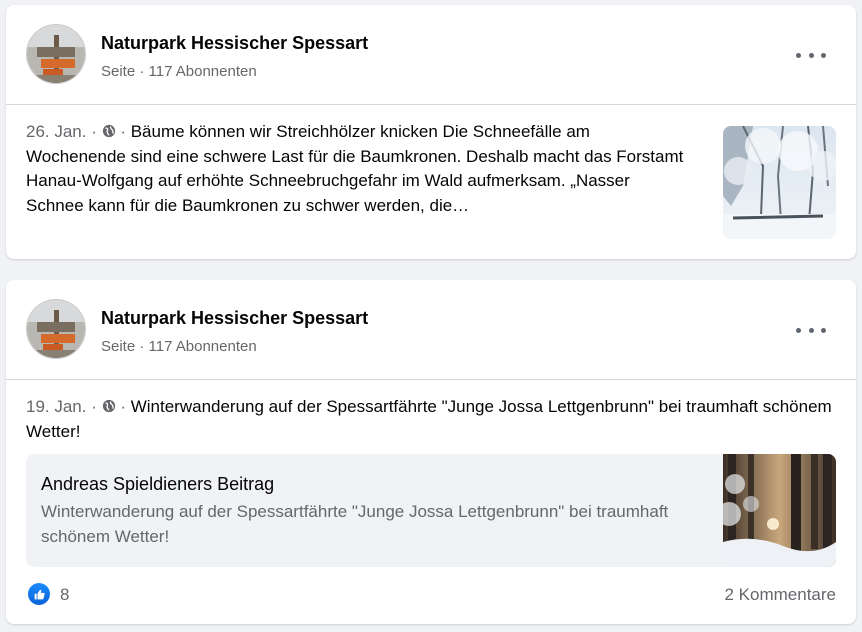 This screenshot has width=862, height=632. What do you see at coordinates (56, 406) in the screenshot?
I see `post-date: 19. Jan.` at bounding box center [56, 406].